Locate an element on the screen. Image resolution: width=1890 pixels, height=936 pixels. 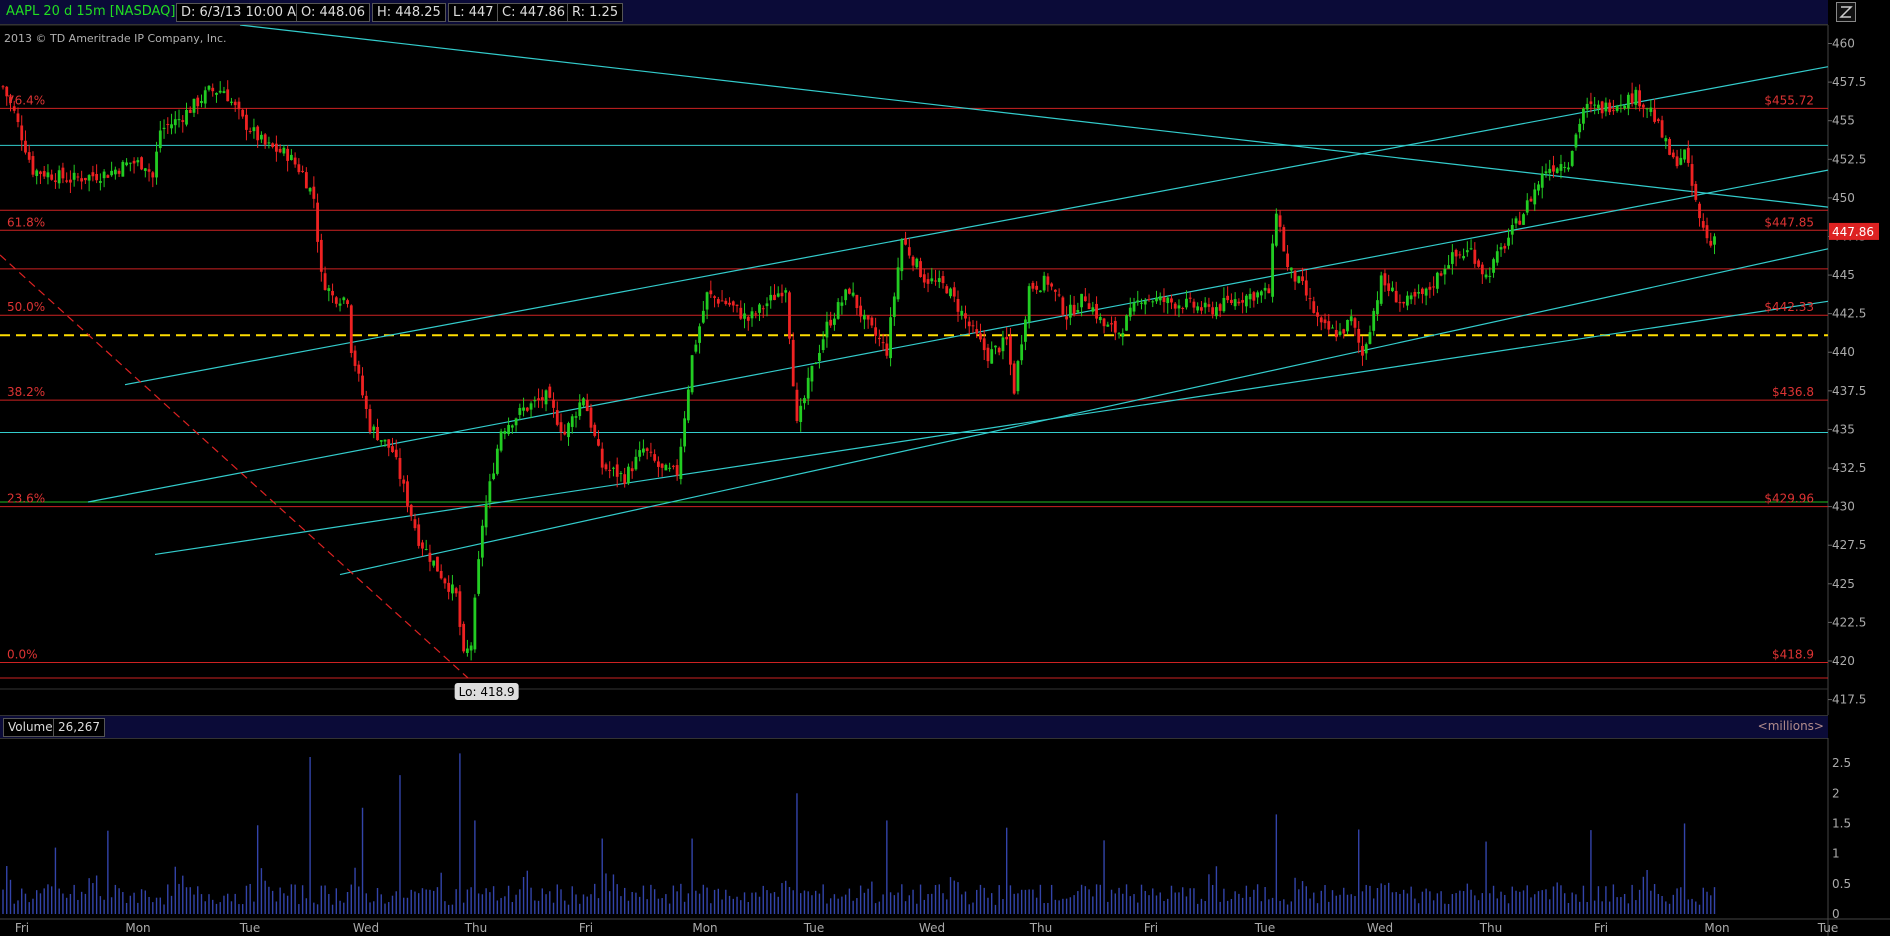
symbol-label: AAPL 20 d 15m [NASDAQ] is located at coordinates (90, 11).